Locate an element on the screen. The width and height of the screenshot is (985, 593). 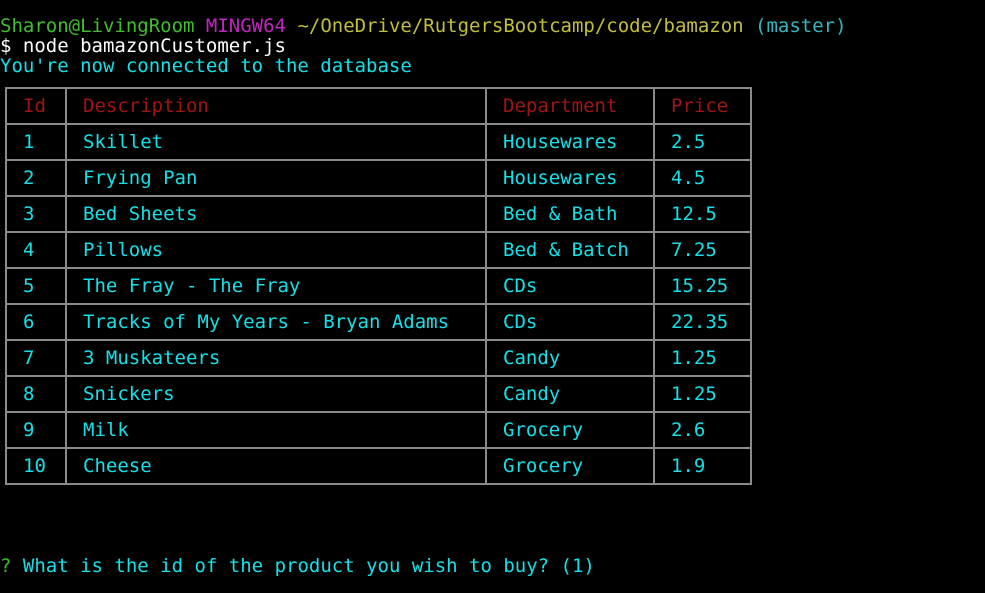
cell-description: The Fray - The Fray is located at coordinates (276, 286).